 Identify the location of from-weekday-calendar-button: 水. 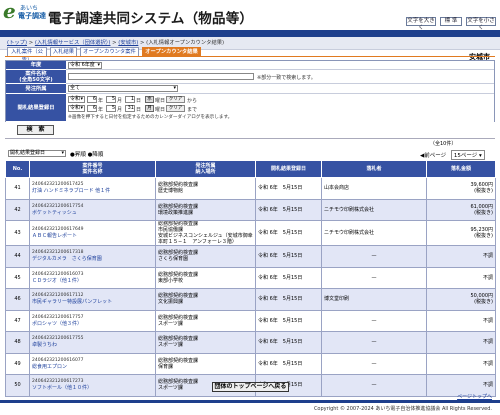
(149, 99).